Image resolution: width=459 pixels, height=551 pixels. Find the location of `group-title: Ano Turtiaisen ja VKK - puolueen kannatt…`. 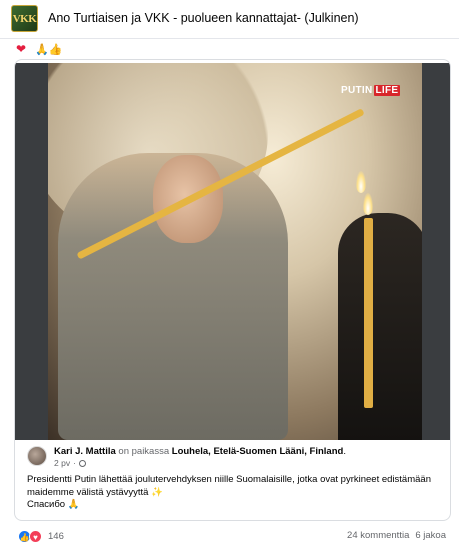

group-title: Ano Turtiaisen ja VKK - puolueen kannatt… is located at coordinates (203, 18).